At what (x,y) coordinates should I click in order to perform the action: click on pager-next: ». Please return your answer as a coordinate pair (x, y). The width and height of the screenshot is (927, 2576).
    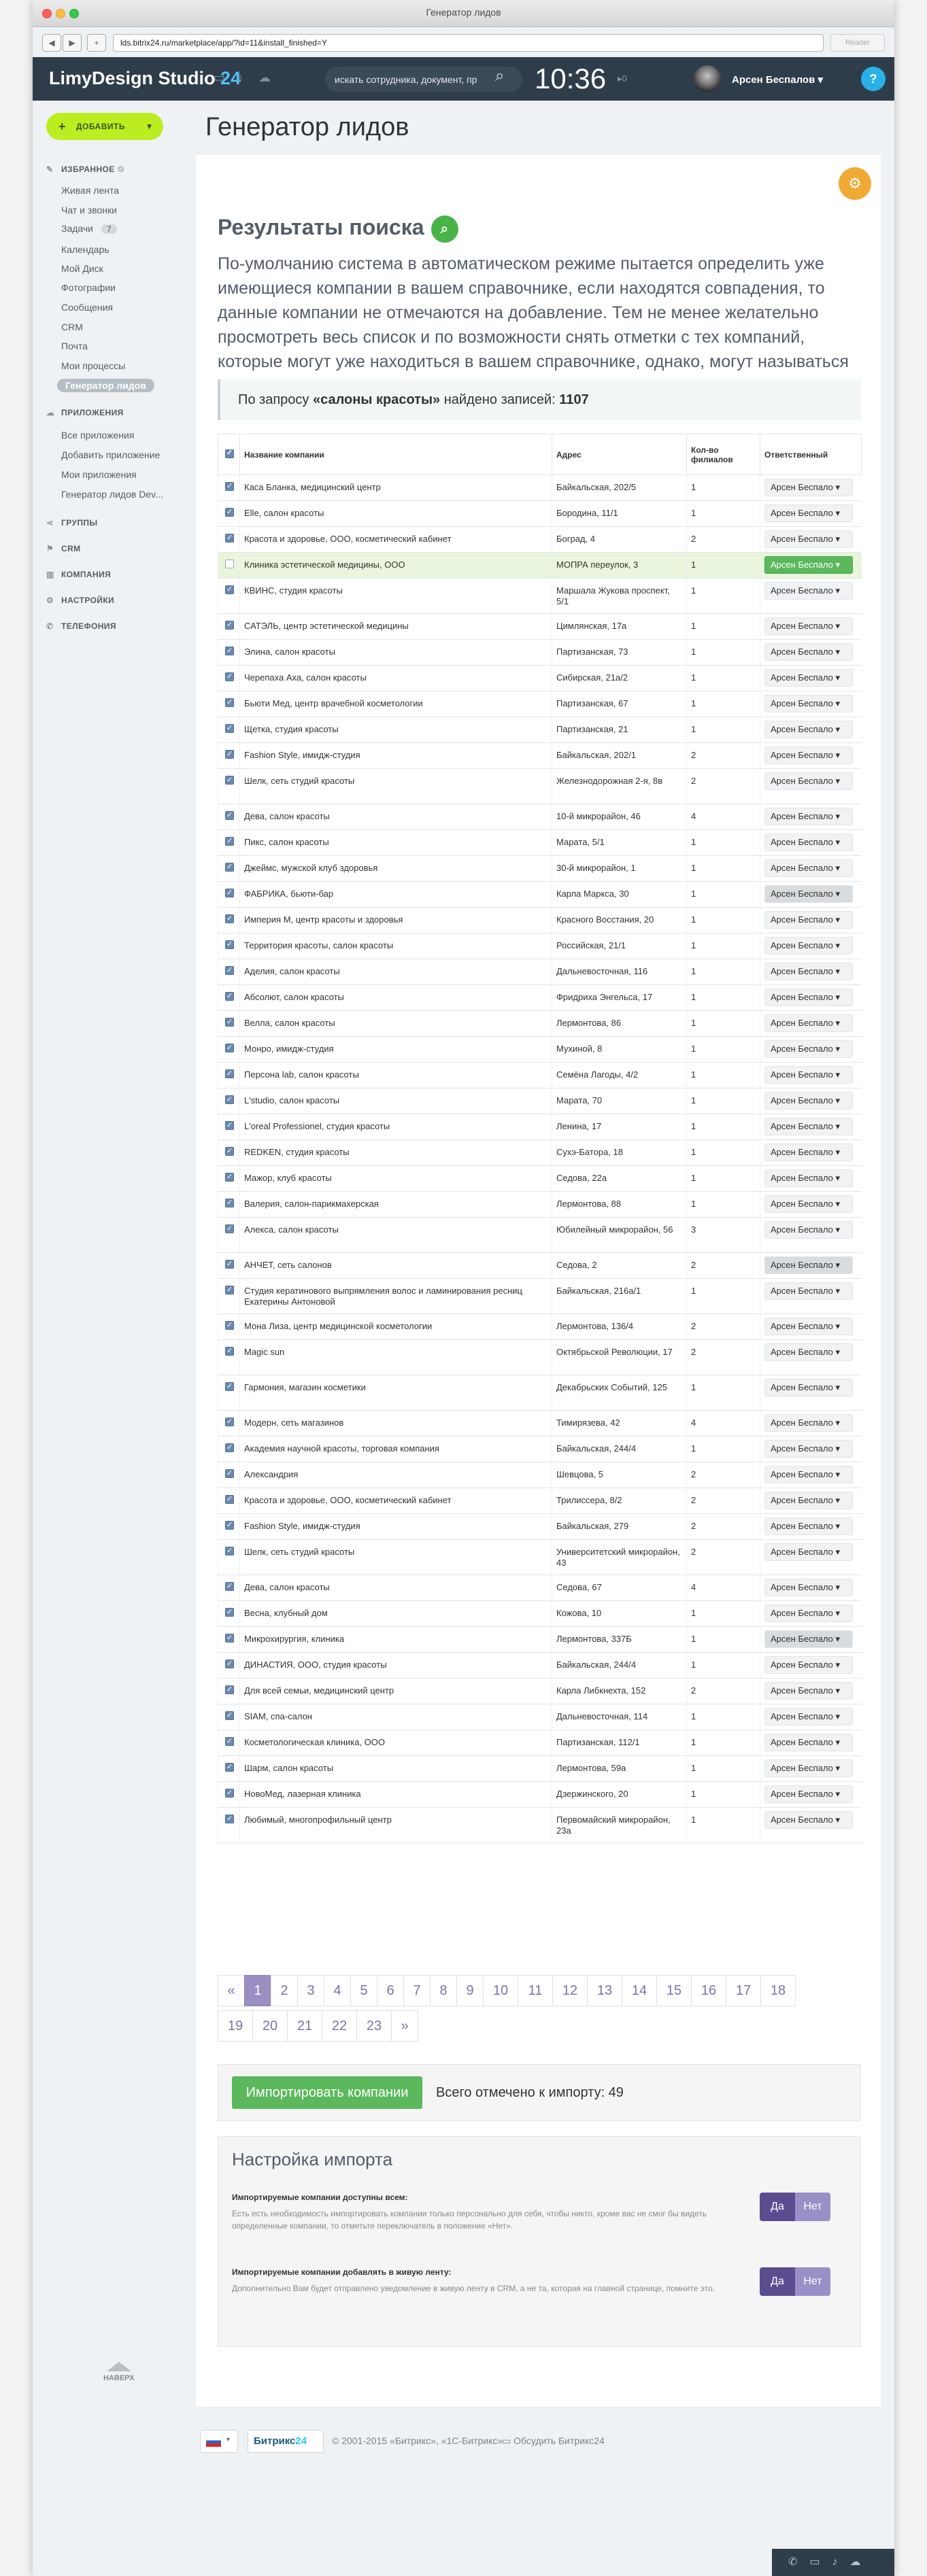
    Looking at the image, I should click on (404, 2026).